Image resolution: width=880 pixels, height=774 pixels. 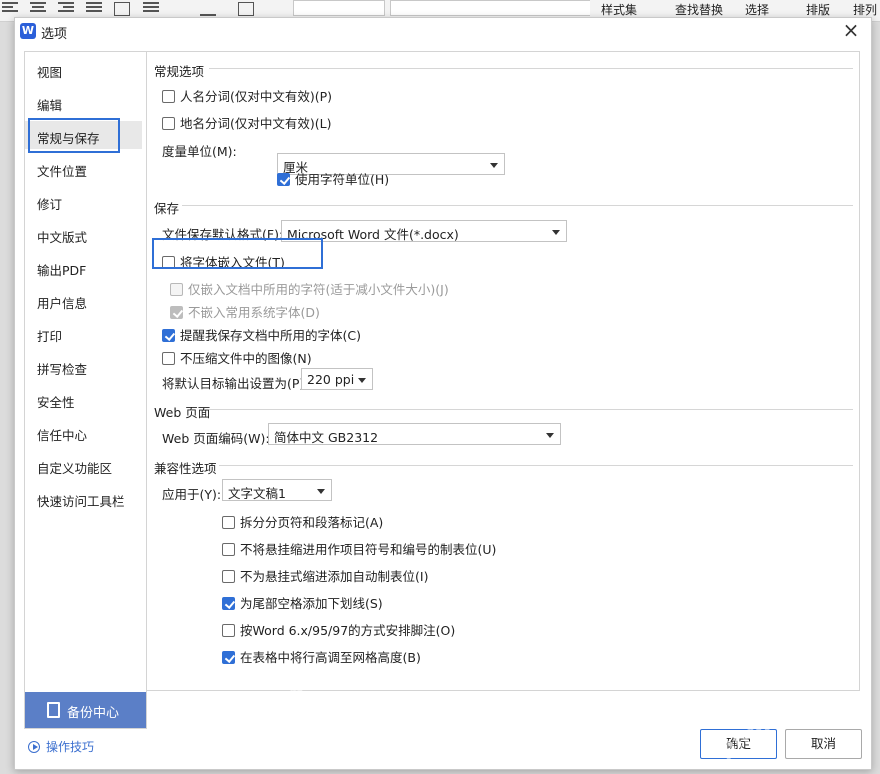 I want to click on sidebar-item-security: 安全性, so click(x=56, y=401).